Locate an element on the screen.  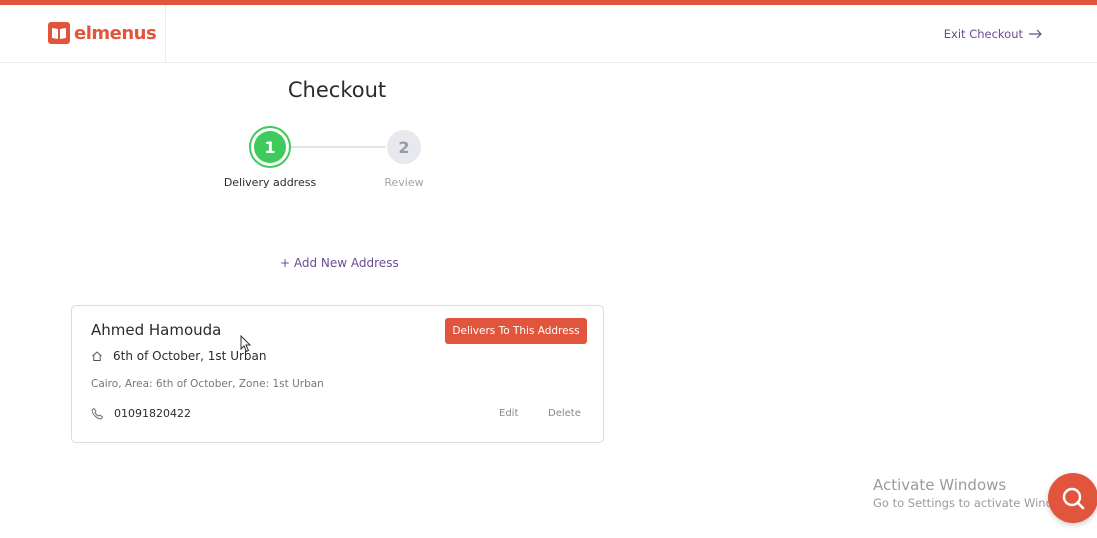
delete-address-link: Delete is located at coordinates (564, 413).